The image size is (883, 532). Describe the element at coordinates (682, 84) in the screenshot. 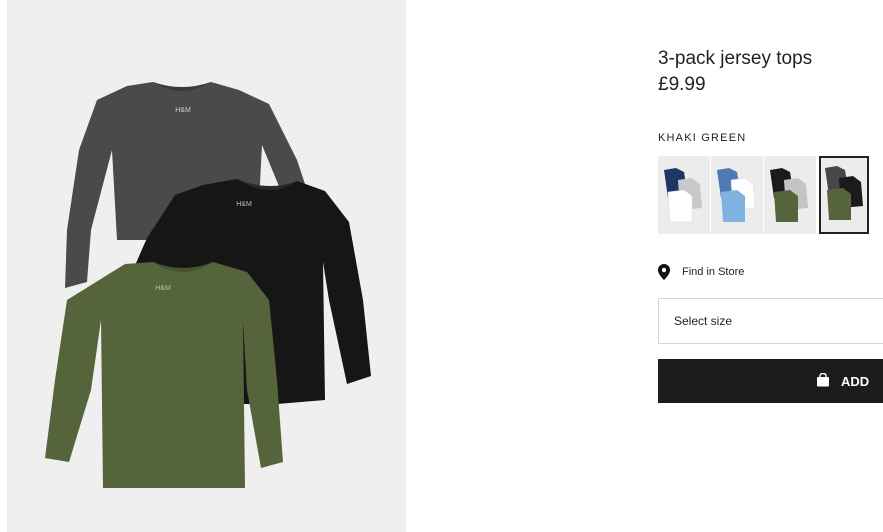

I see `product-price: £9.99` at that location.